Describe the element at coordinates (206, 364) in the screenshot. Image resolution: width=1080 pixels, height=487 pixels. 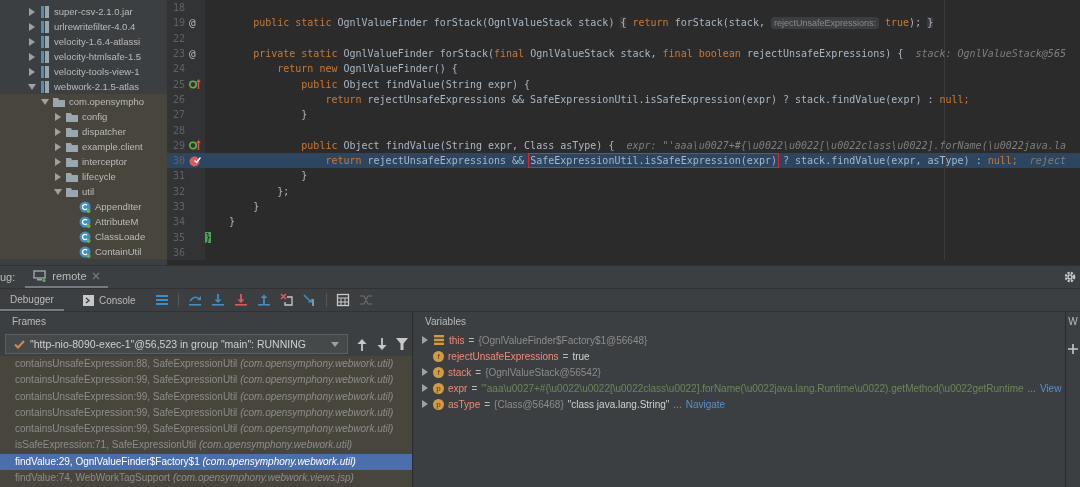
I see `stack-frame: containsUnsafeExpression:88, SafeExpressionUtil (com.opensymphony.webwork.util)` at that location.